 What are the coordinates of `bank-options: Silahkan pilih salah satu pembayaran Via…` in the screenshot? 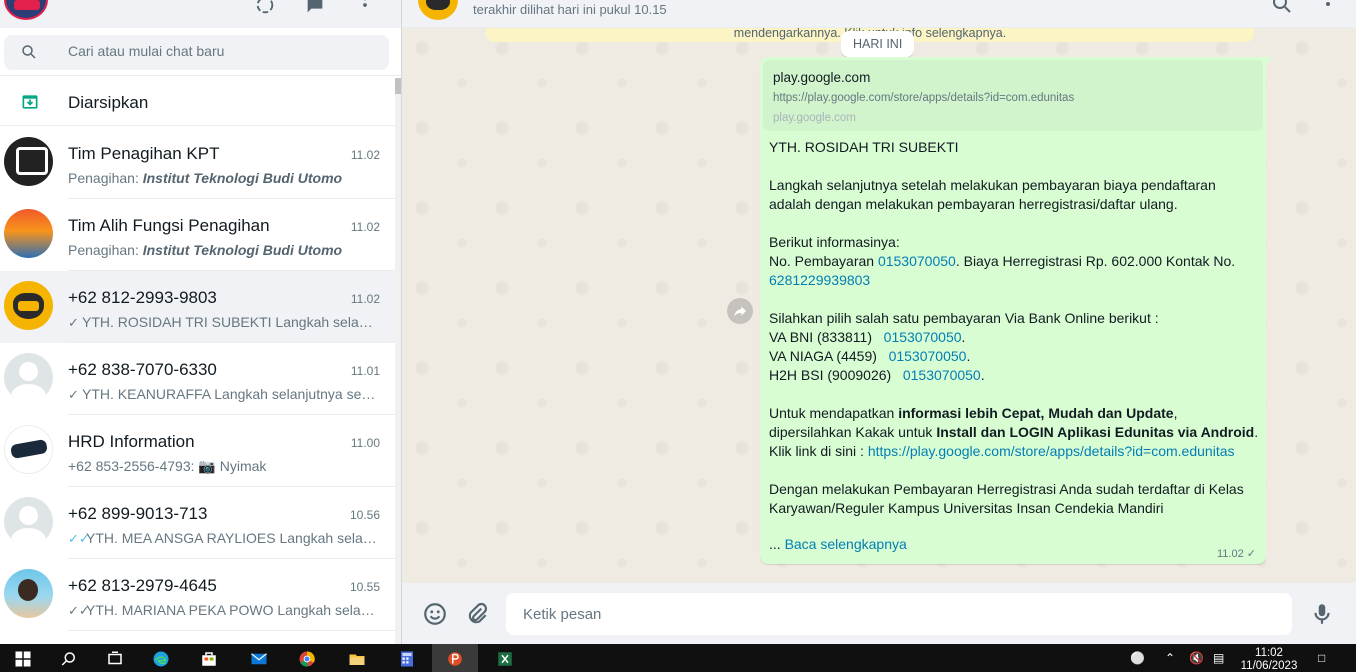 It's located at (964, 346).